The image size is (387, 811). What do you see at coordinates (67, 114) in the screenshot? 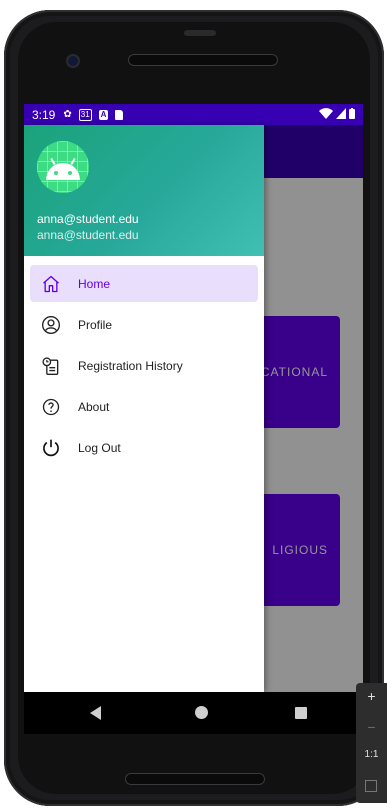
I see `gear-icon: ✿` at bounding box center [67, 114].